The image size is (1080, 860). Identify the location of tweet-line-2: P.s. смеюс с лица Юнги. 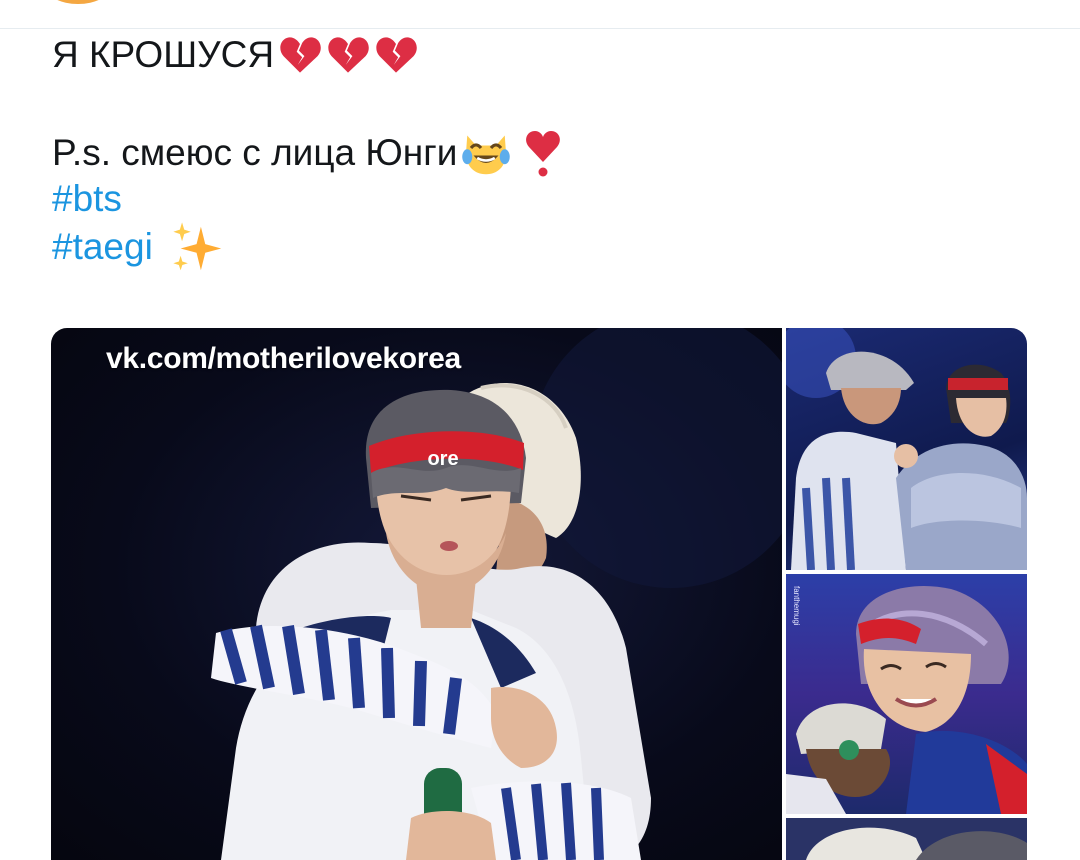
(532, 154).